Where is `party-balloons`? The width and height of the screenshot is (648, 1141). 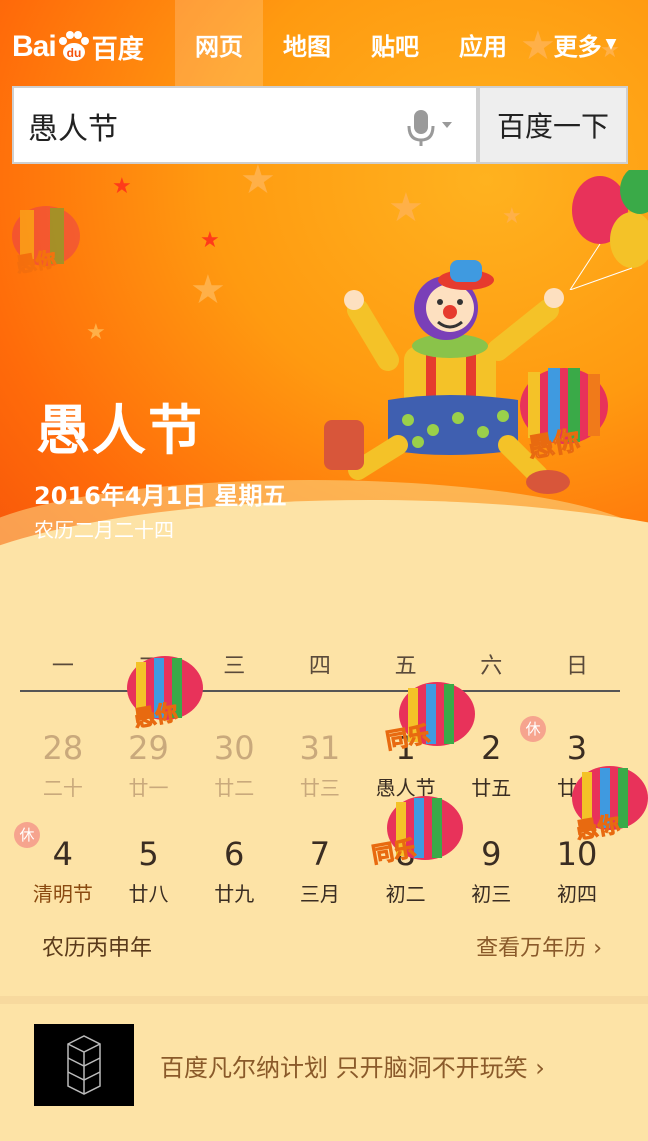
party-balloons is located at coordinates (608, 230).